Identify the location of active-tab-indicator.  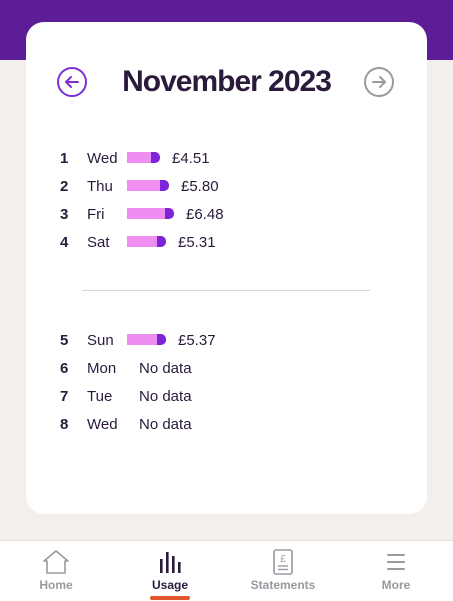
(170, 598).